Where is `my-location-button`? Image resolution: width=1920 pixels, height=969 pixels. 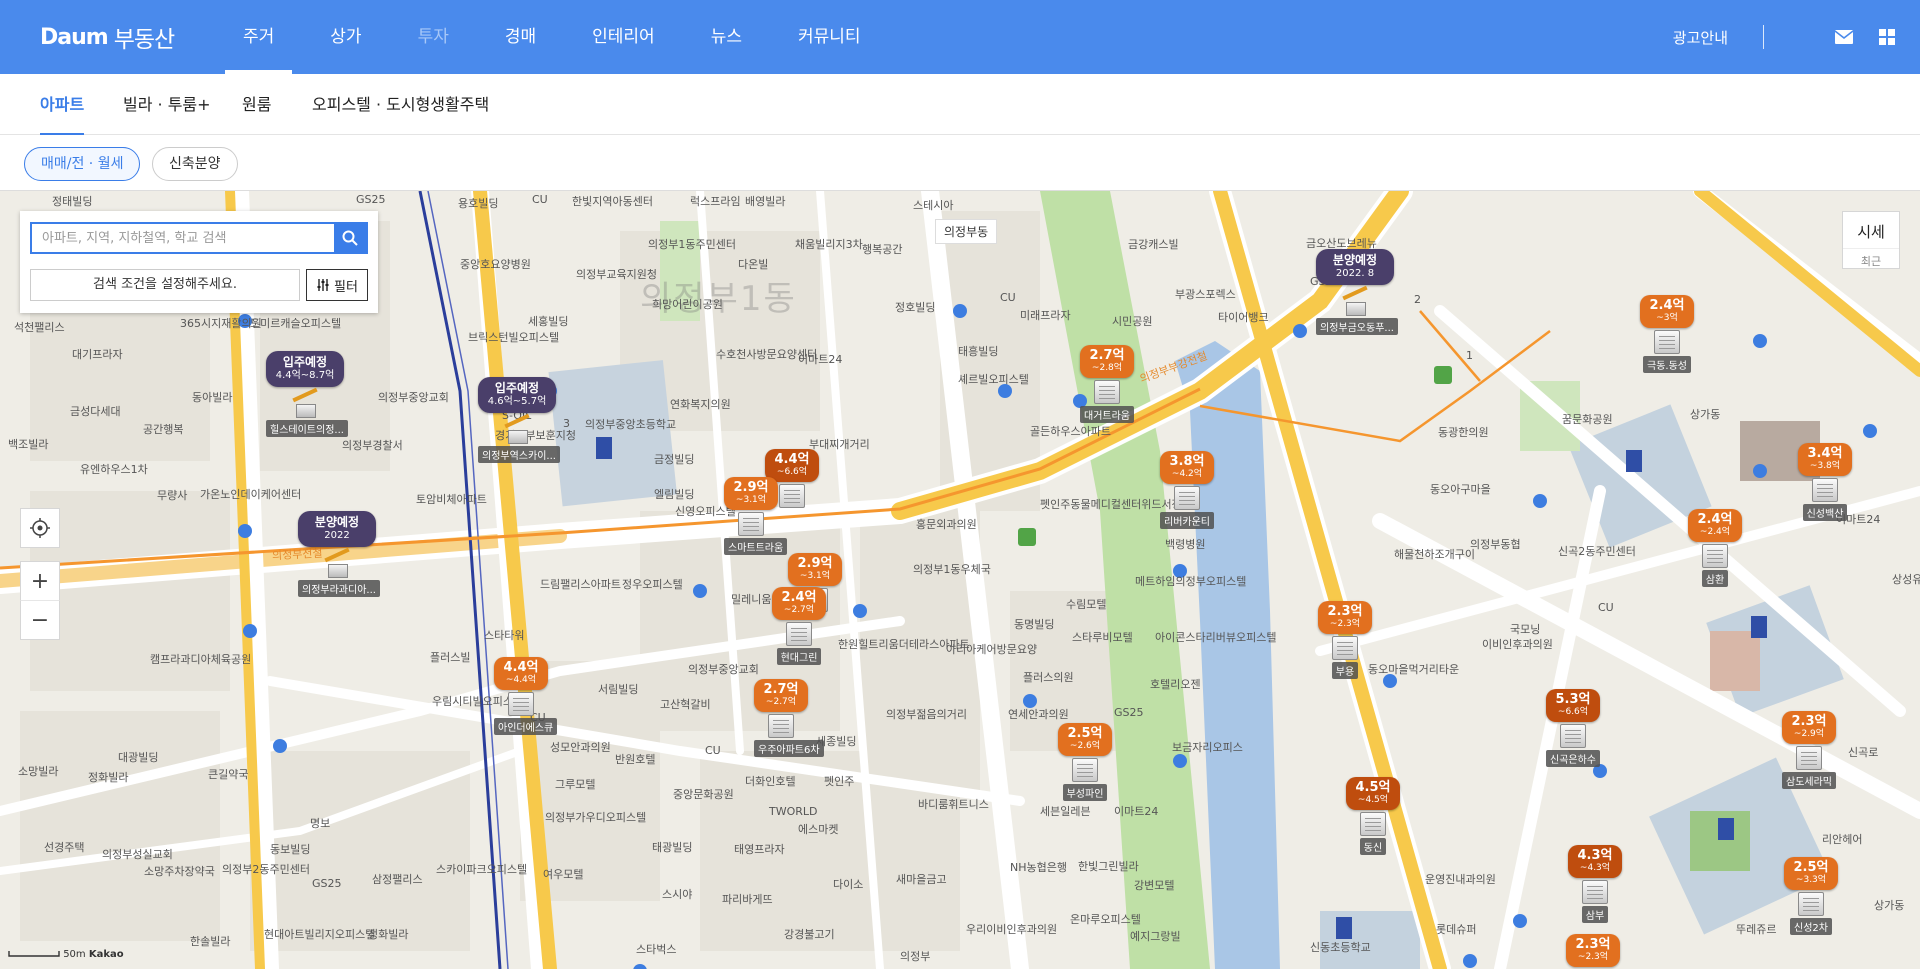
my-location-button is located at coordinates (40, 528).